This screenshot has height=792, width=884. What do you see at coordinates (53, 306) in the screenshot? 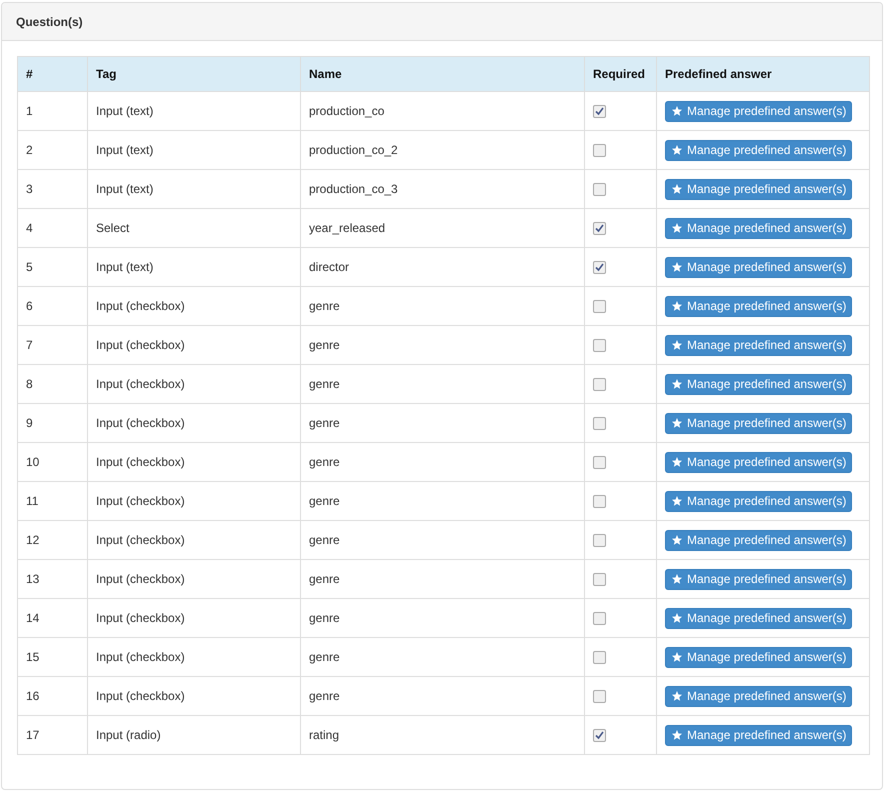
I see `table-cell: 6` at bounding box center [53, 306].